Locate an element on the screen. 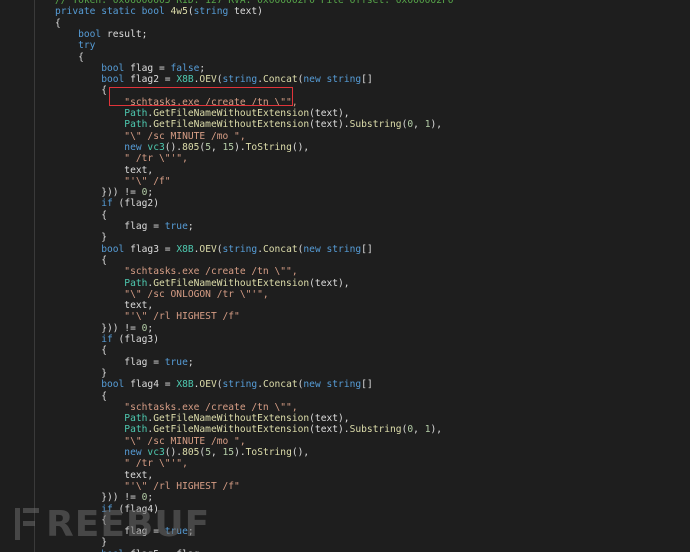 The image size is (690, 552). code-line: } is located at coordinates (81, 237).